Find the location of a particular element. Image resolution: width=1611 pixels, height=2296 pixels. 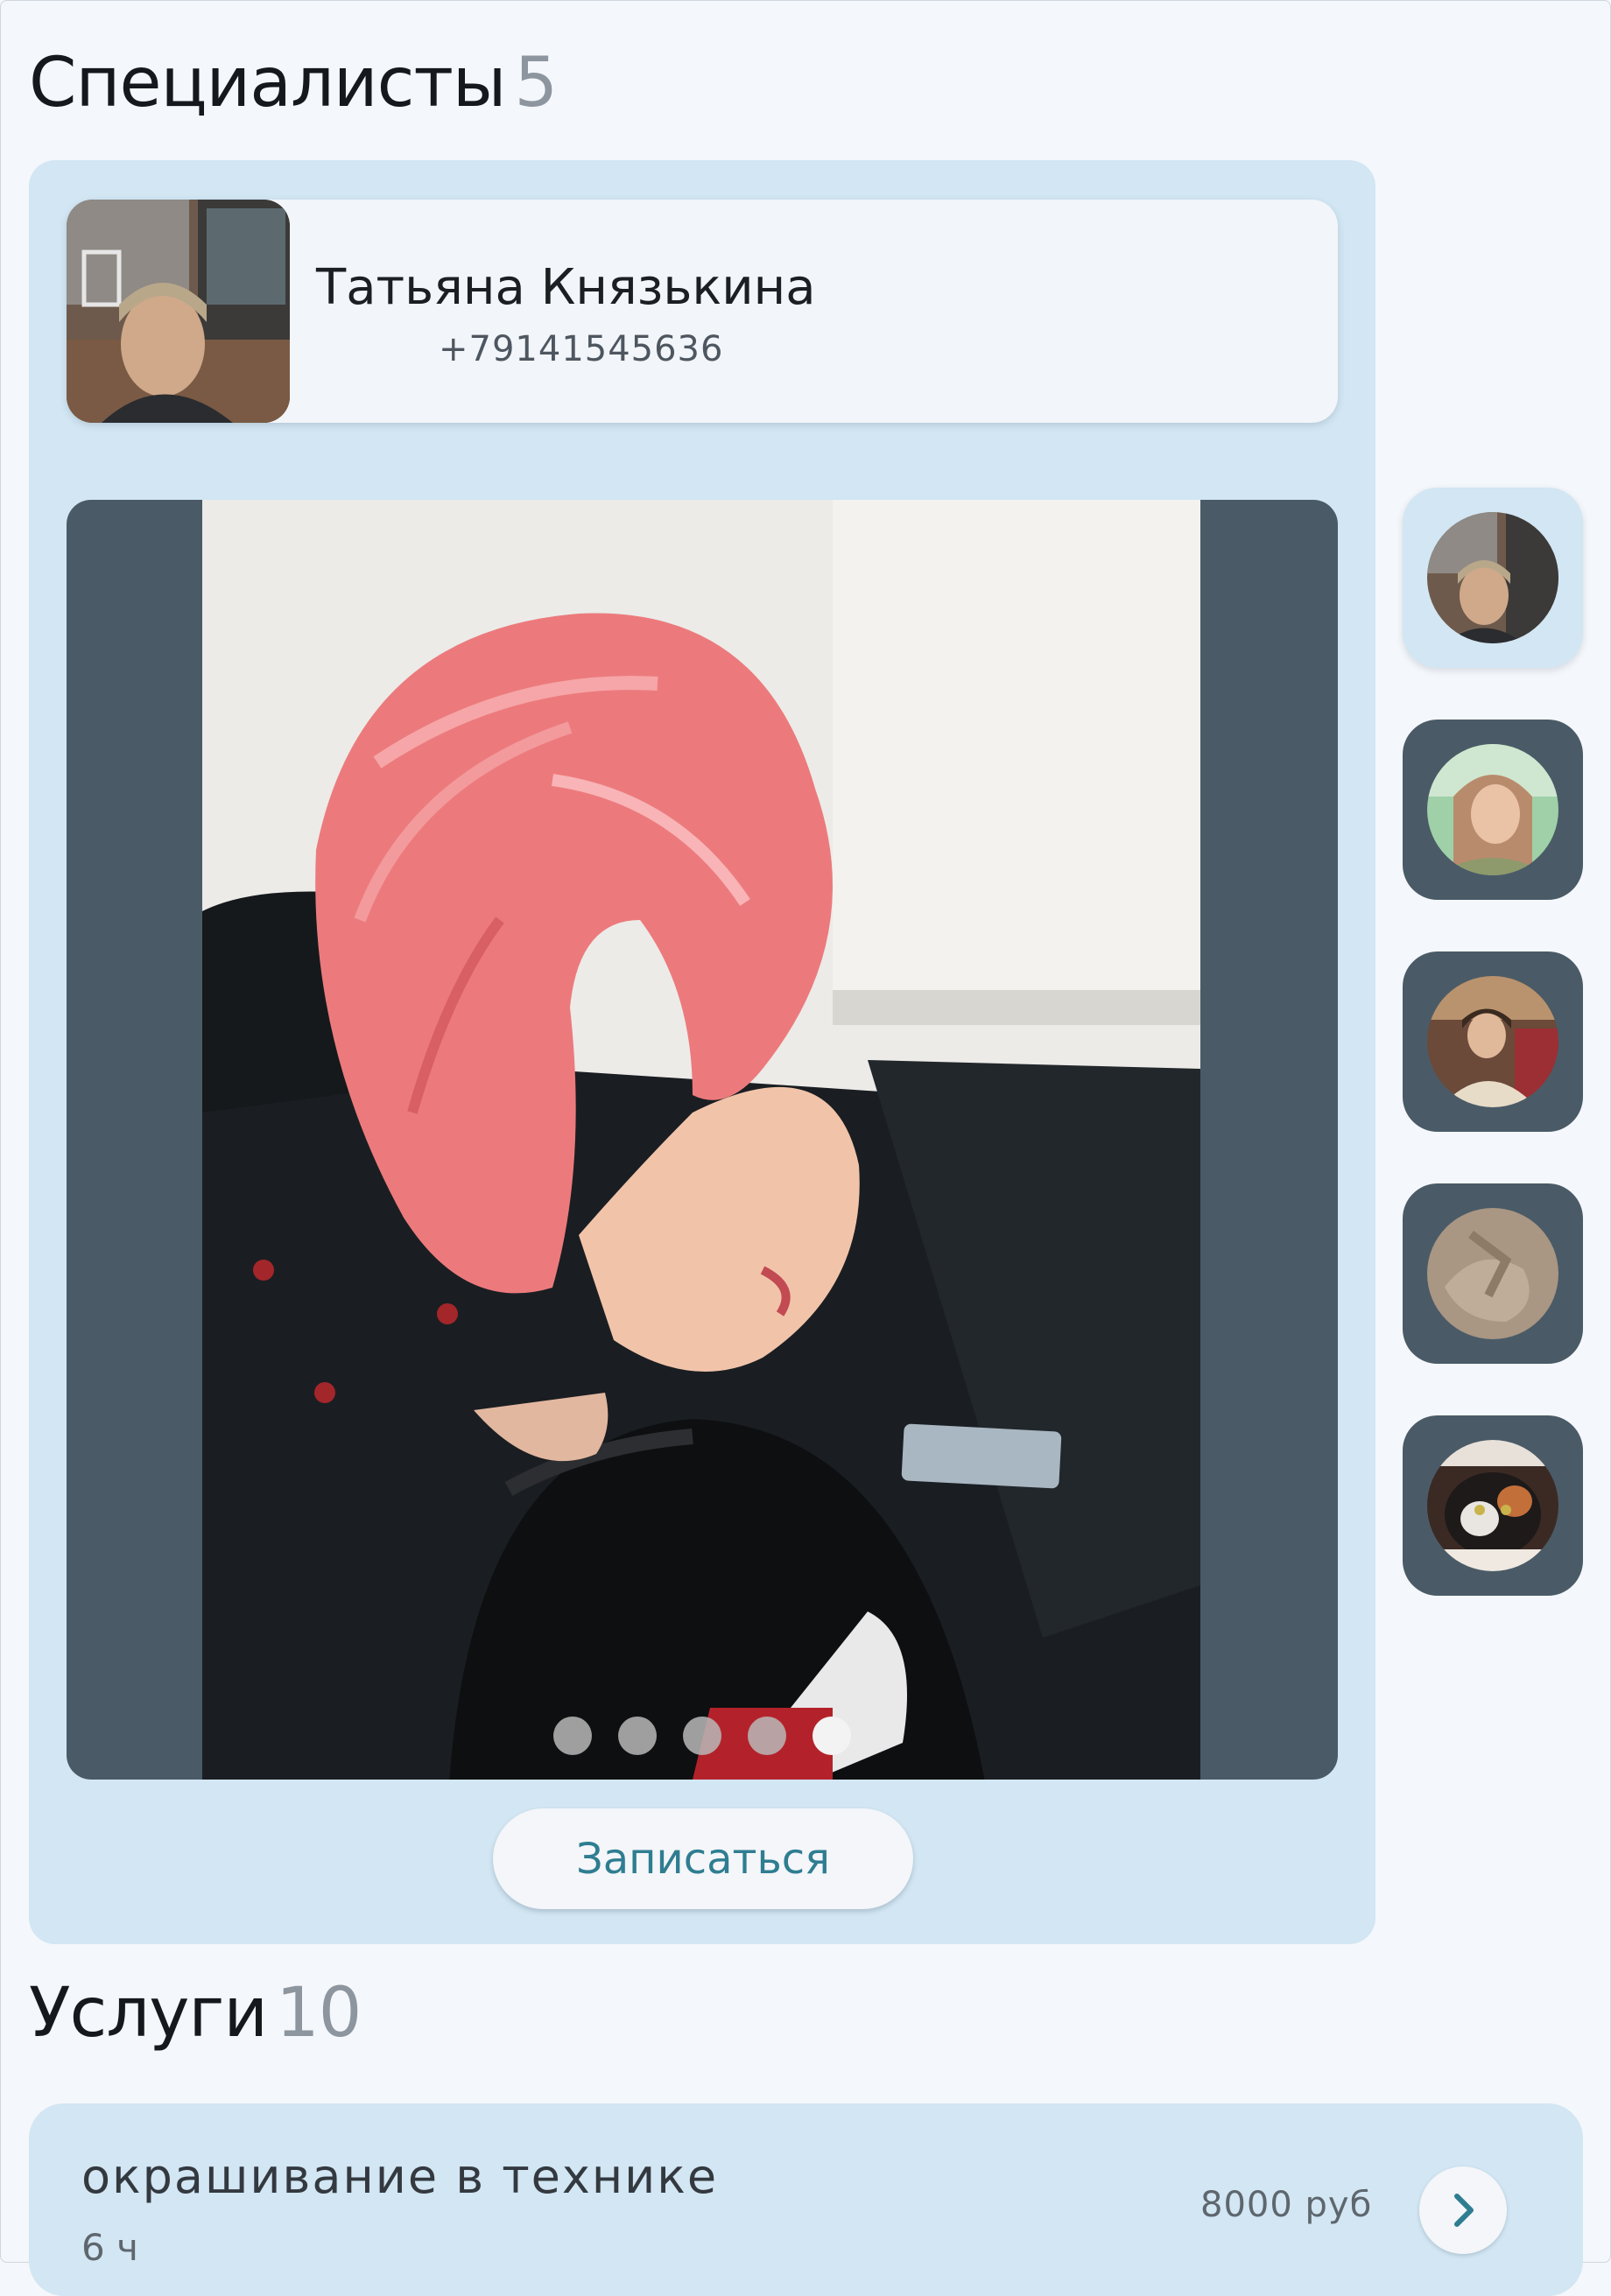

services-title: Услуги is located at coordinates (148, 2014).